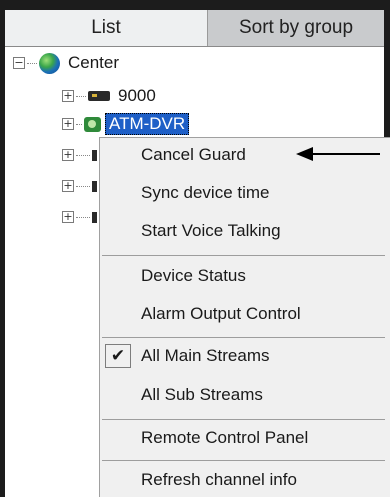 The image size is (390, 497). I want to click on tree-node-hidden-1: +, so click(79, 155).